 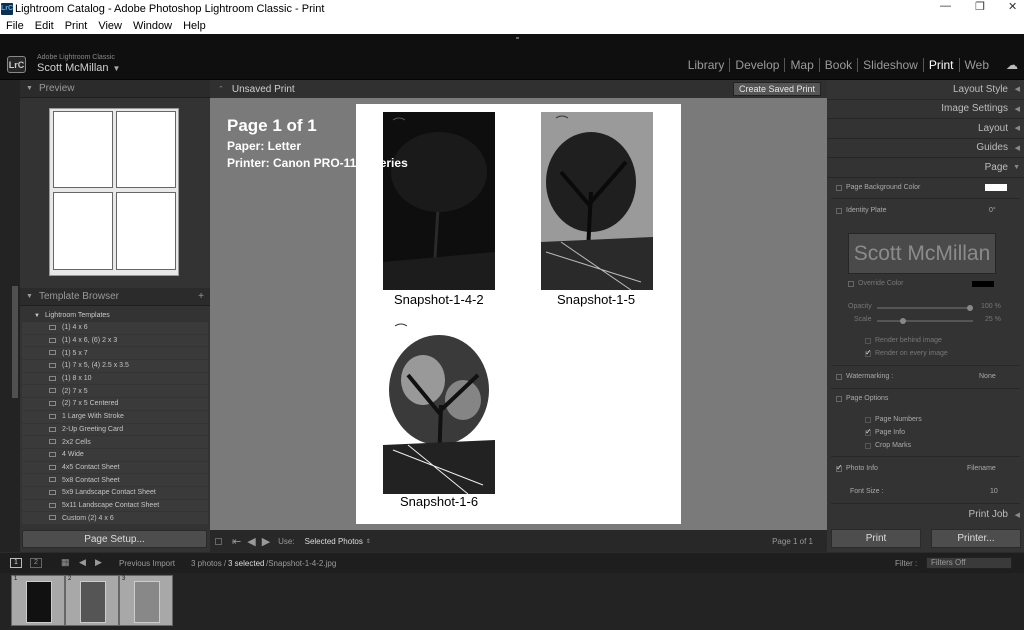 What do you see at coordinates (334, 541) in the screenshot?
I see `use-selector: Selected Photos` at bounding box center [334, 541].